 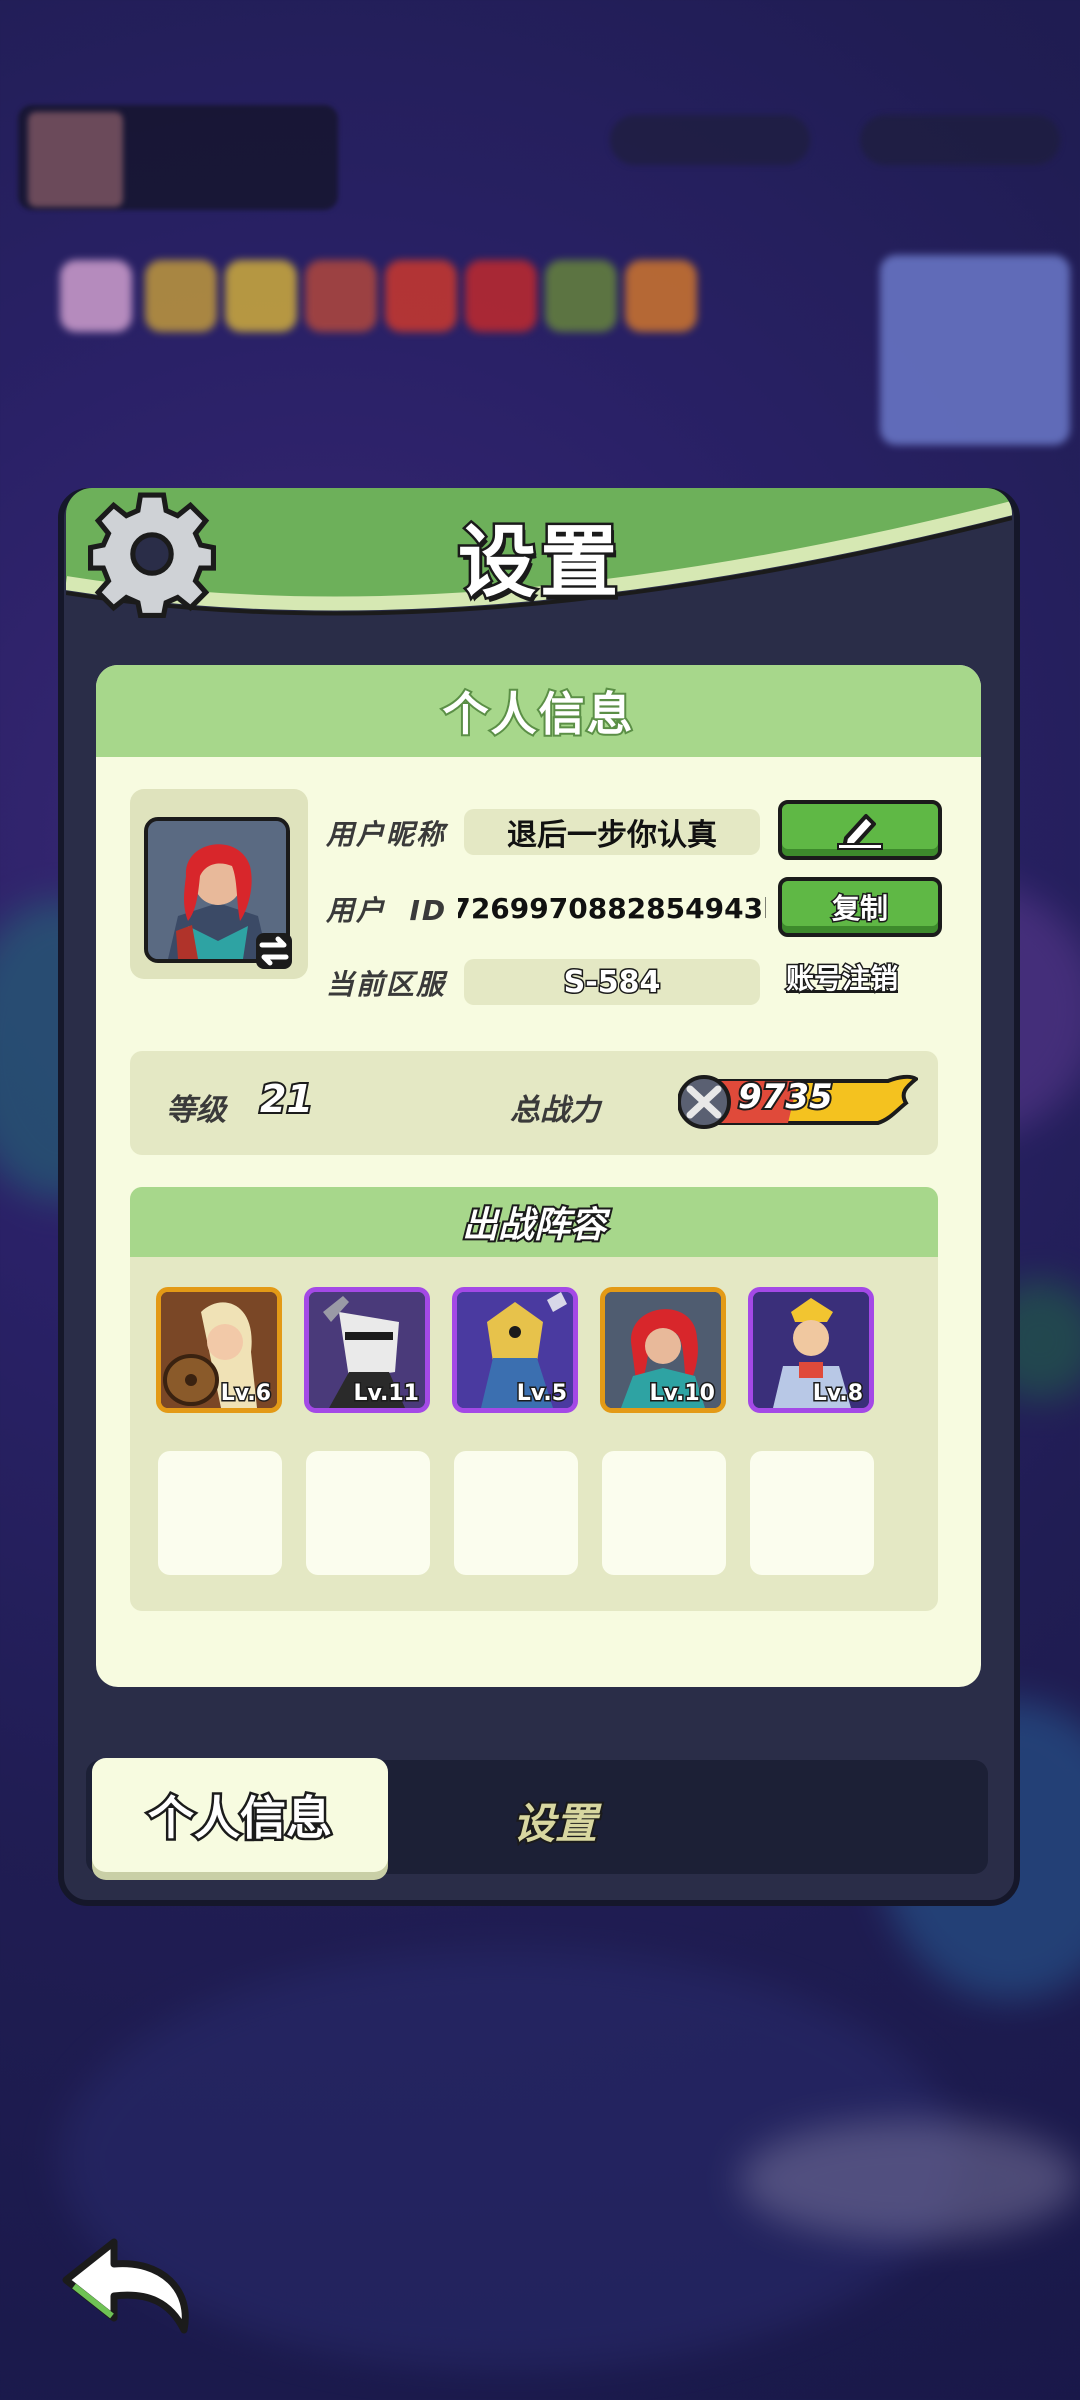 I want to click on tab-settings: 设置, so click(x=555, y=1820).